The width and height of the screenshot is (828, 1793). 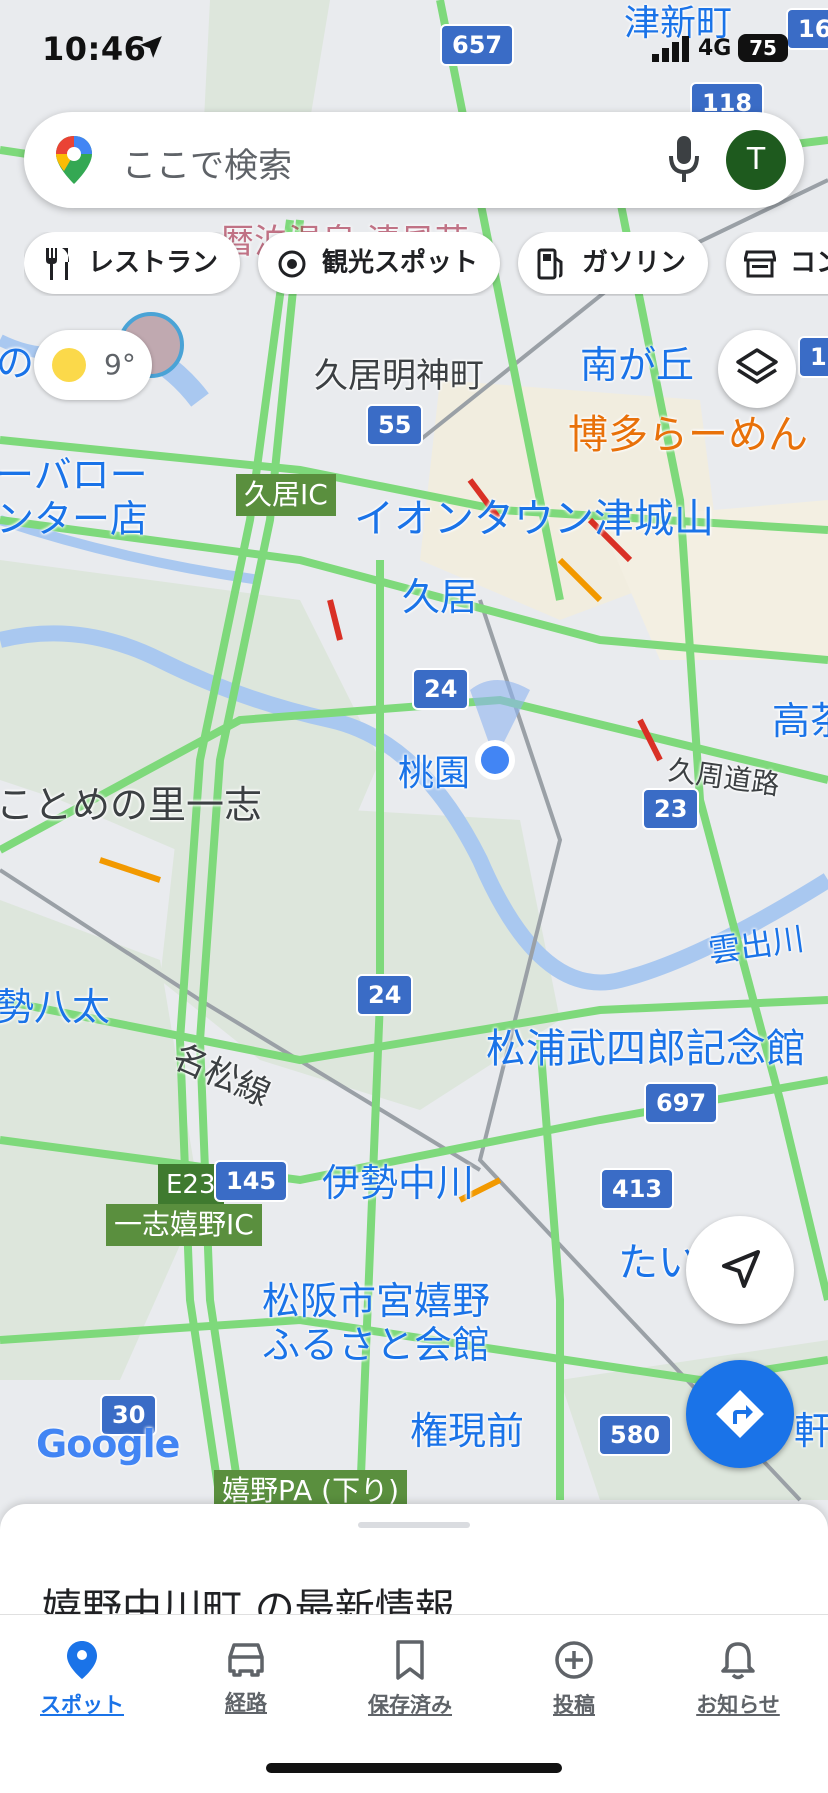 What do you see at coordinates (550, 264) in the screenshot?
I see `gas-pump-icon` at bounding box center [550, 264].